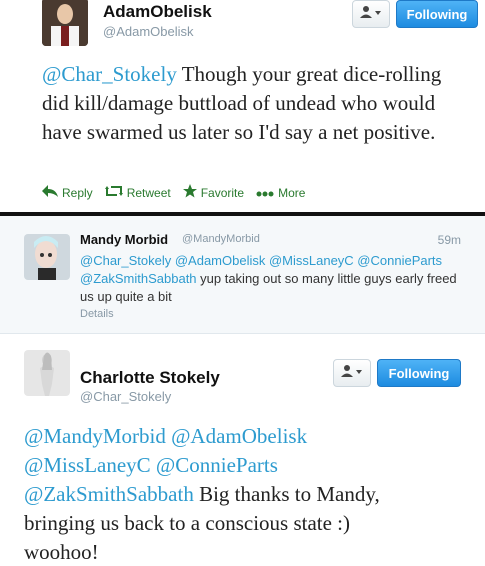  Describe the element at coordinates (173, 192) in the screenshot. I see `tweet-actions: Reply Retweet Favorite More` at that location.